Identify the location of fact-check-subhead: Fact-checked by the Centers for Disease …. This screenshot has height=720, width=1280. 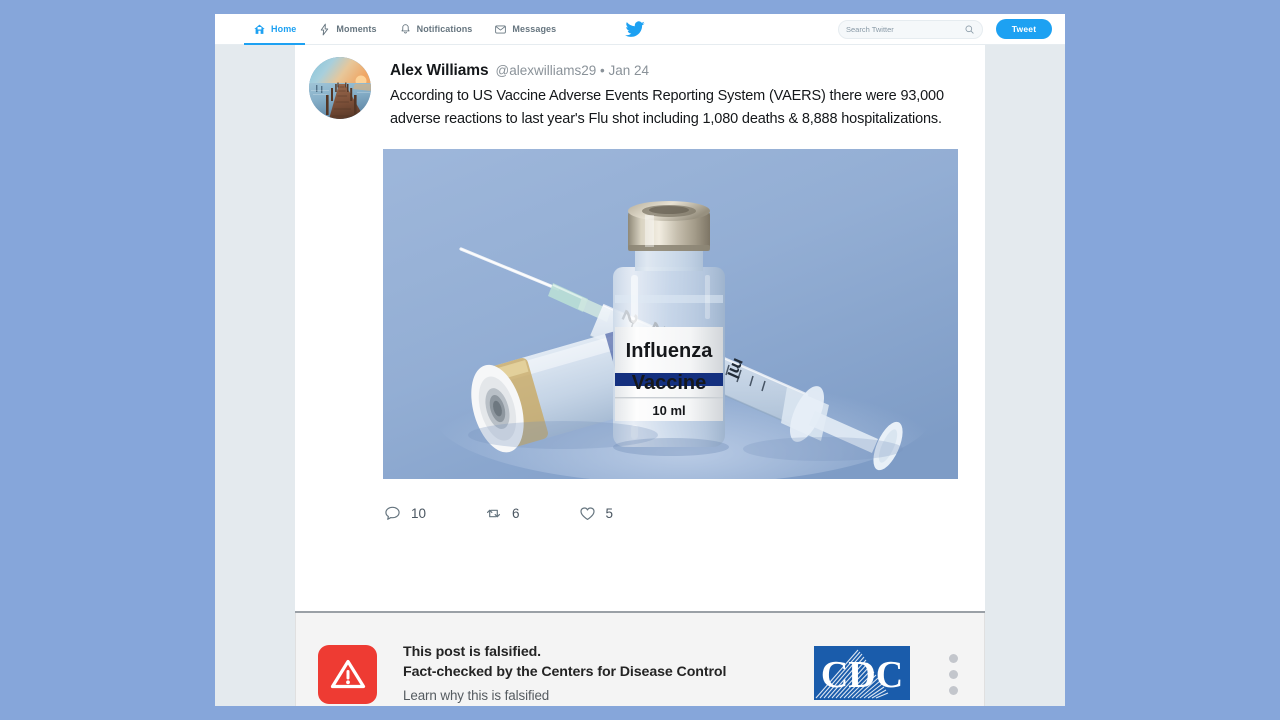
(565, 671).